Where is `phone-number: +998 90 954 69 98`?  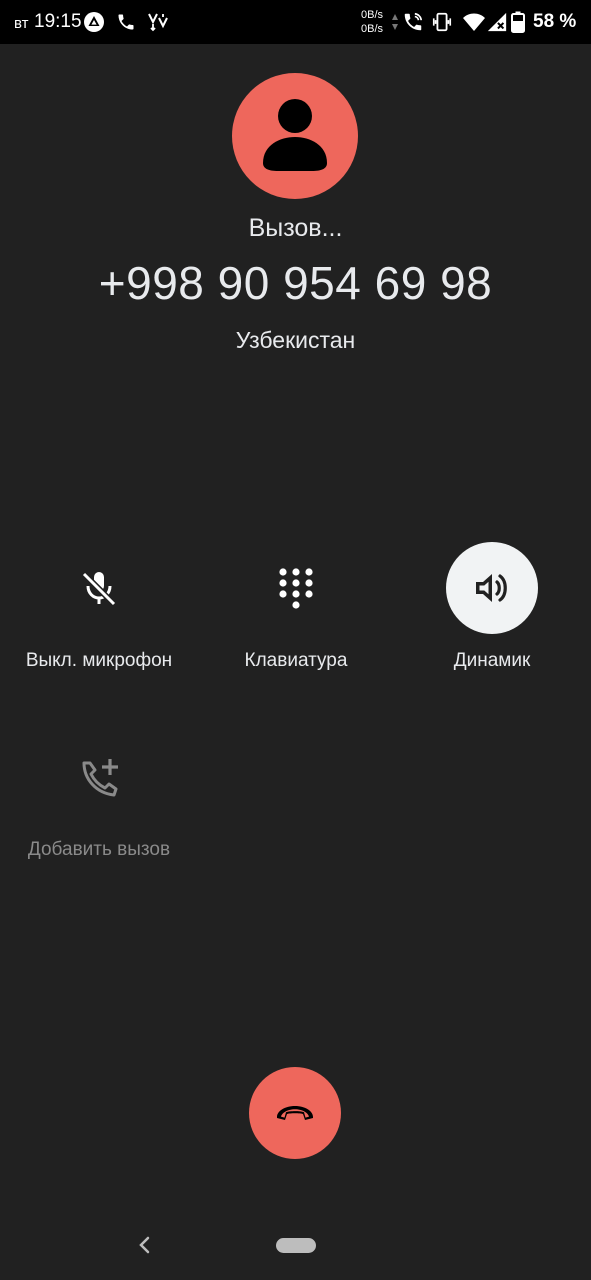
phone-number: +998 90 954 69 98 is located at coordinates (295, 283).